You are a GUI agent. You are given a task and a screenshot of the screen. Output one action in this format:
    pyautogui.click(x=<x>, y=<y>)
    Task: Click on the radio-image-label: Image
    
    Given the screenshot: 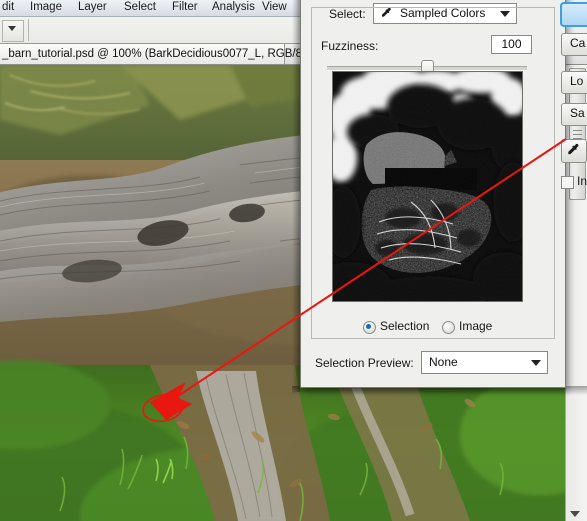 What is the action you would take?
    pyautogui.click(x=476, y=326)
    